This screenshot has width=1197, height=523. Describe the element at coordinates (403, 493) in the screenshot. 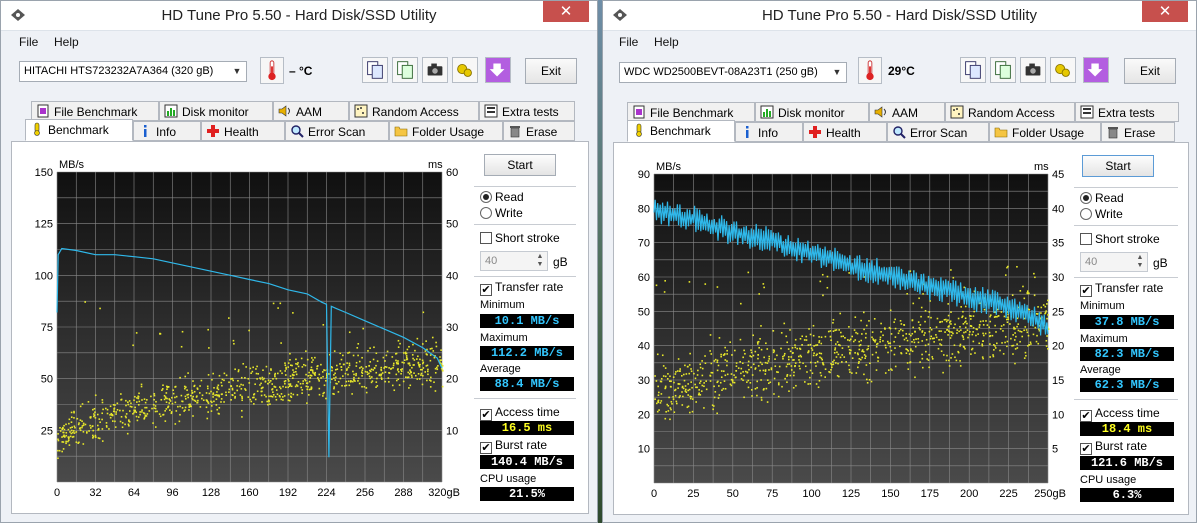

I see `x-tick-label: 288` at that location.